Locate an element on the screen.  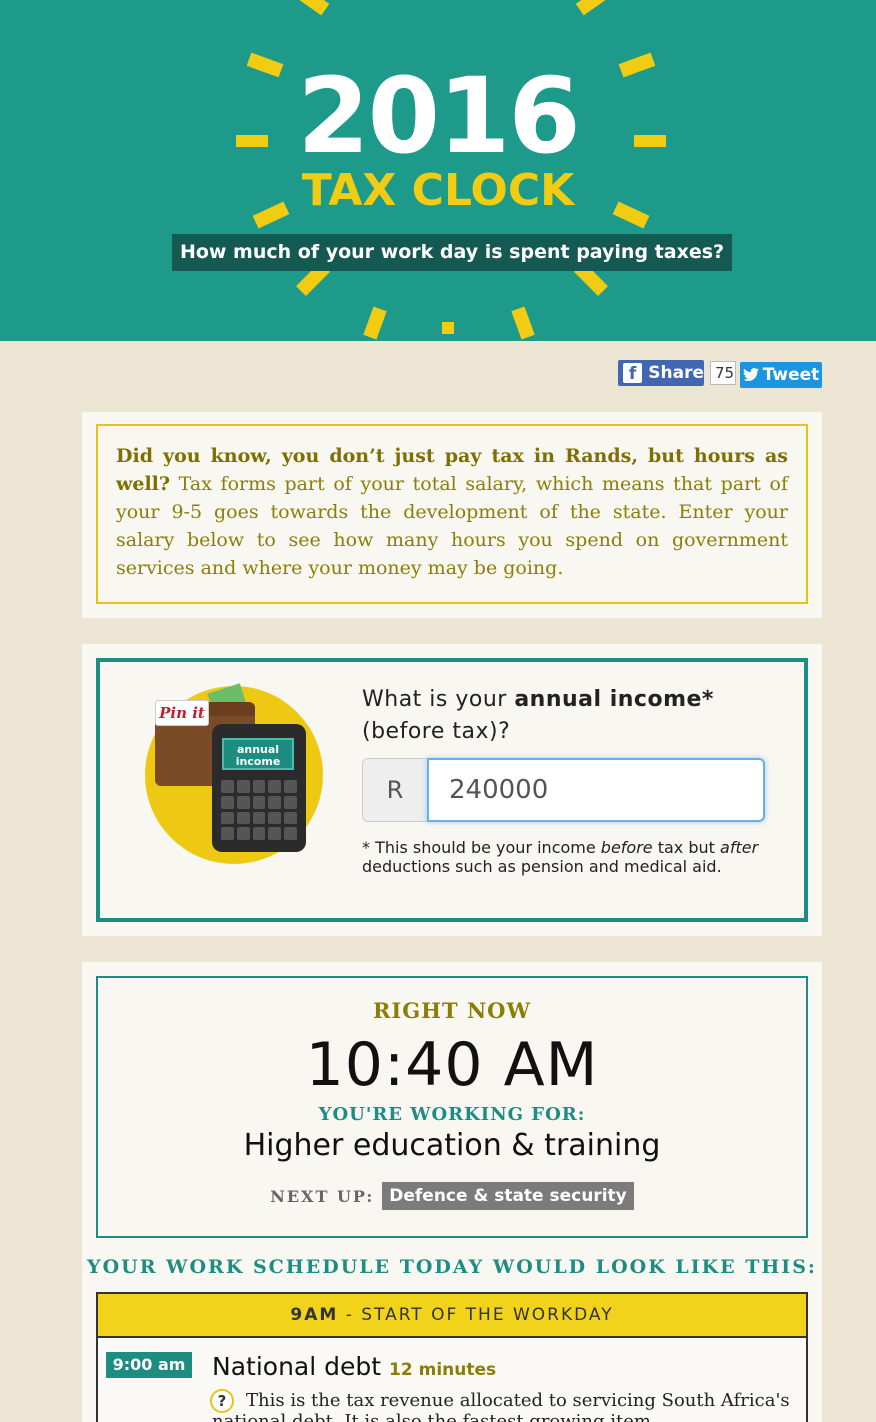
calculator-screen: annual income is located at coordinates (258, 754).